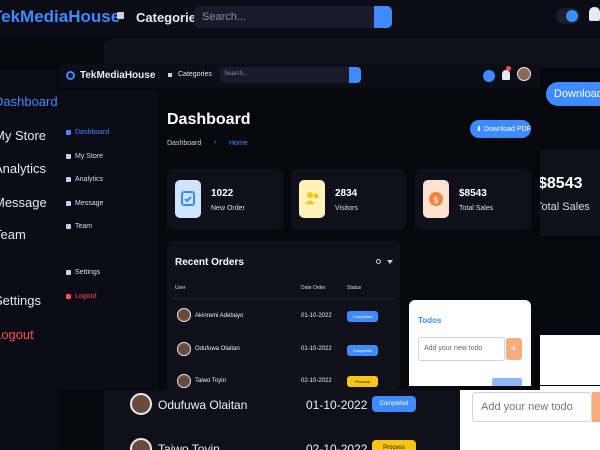  What do you see at coordinates (84, 226) in the screenshot?
I see `sidebar-item-label: Team` at bounding box center [84, 226].